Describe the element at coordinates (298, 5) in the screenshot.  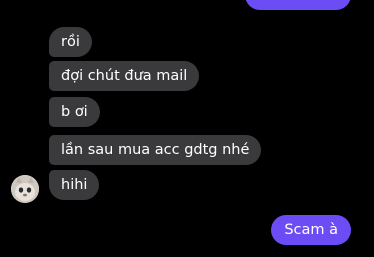
I see `outgoing-message-bubble-partial` at that location.